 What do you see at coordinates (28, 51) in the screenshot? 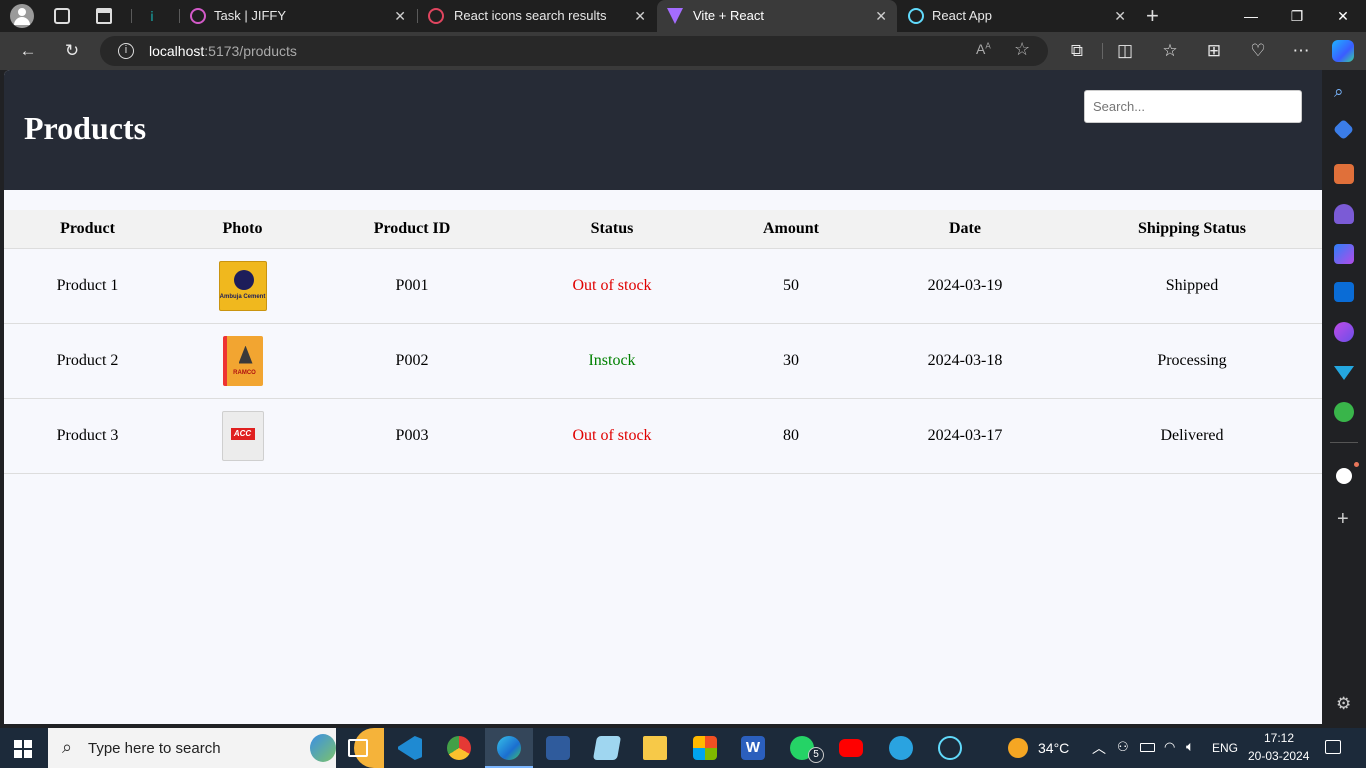
I see `back-icon: ←` at bounding box center [28, 51].